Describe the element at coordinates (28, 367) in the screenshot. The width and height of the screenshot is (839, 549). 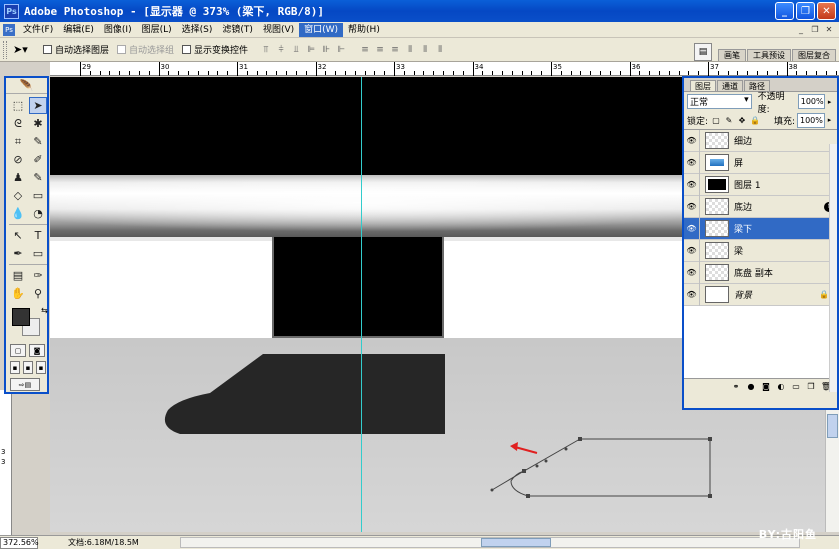
I see `screen-mode-full-menu-icon: ▪` at that location.